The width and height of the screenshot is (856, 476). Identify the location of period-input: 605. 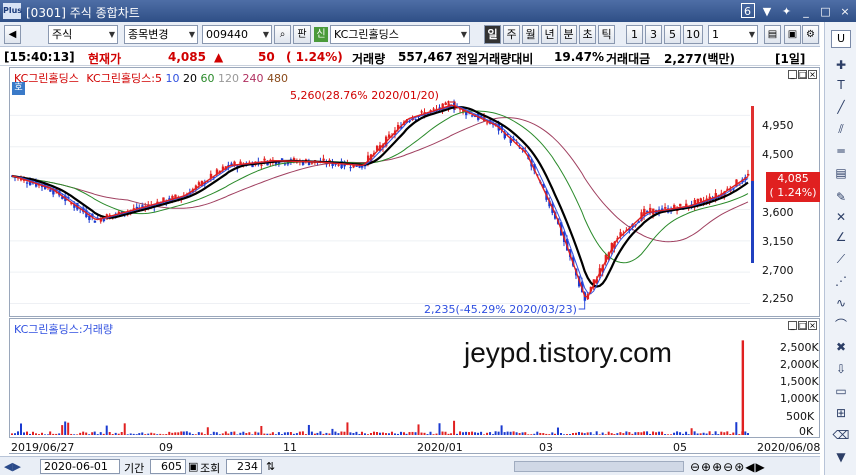
(168, 466).